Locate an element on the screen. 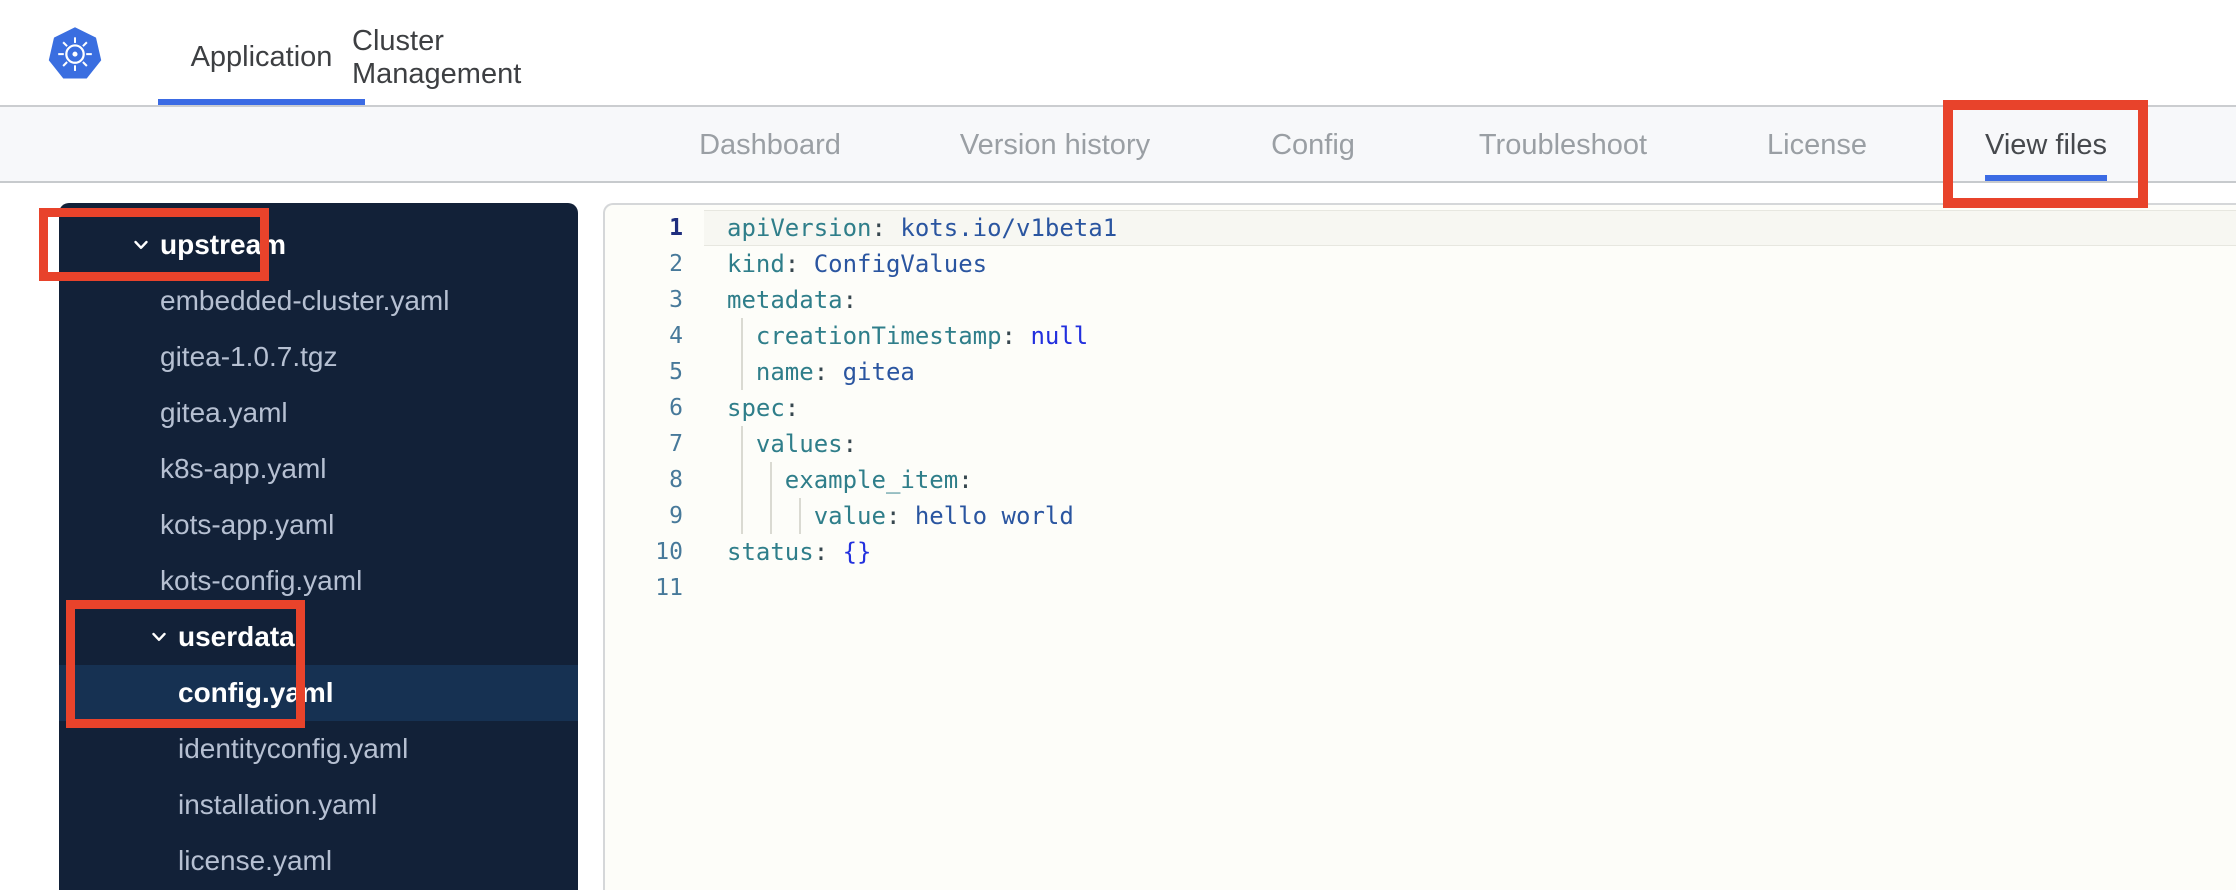 The width and height of the screenshot is (2236, 890). line-number: 4 is located at coordinates (676, 336).